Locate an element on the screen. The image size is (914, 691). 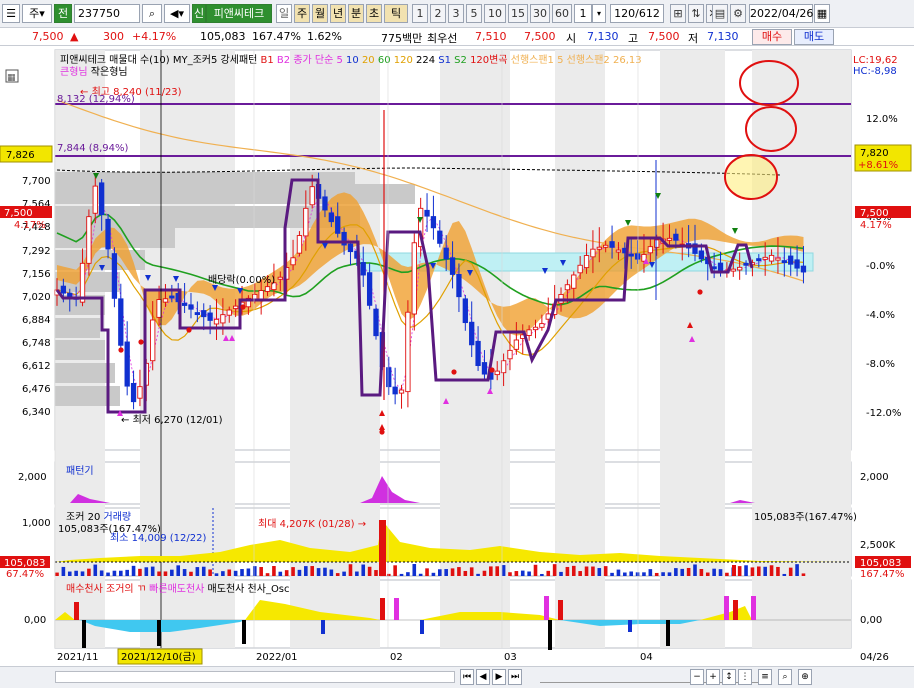
interval-15: 15 is located at coordinates (518, 13).